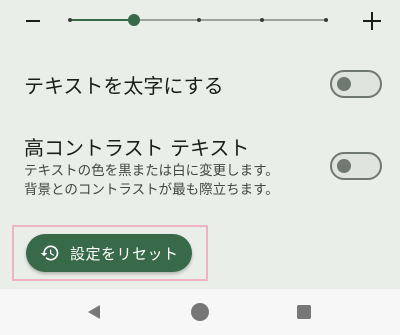  I want to click on slider-thumb, so click(134, 20).